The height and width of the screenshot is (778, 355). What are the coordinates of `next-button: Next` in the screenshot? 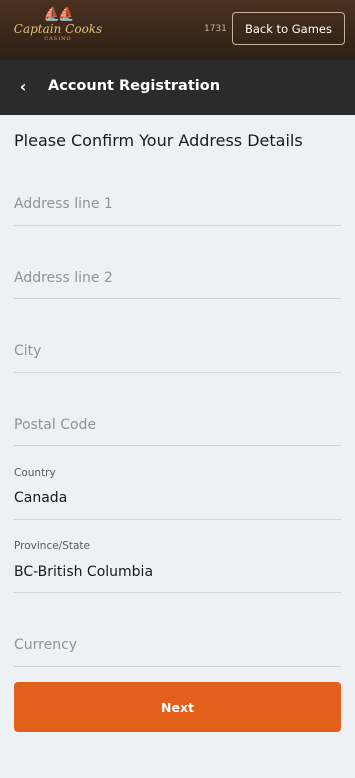 It's located at (177, 707).